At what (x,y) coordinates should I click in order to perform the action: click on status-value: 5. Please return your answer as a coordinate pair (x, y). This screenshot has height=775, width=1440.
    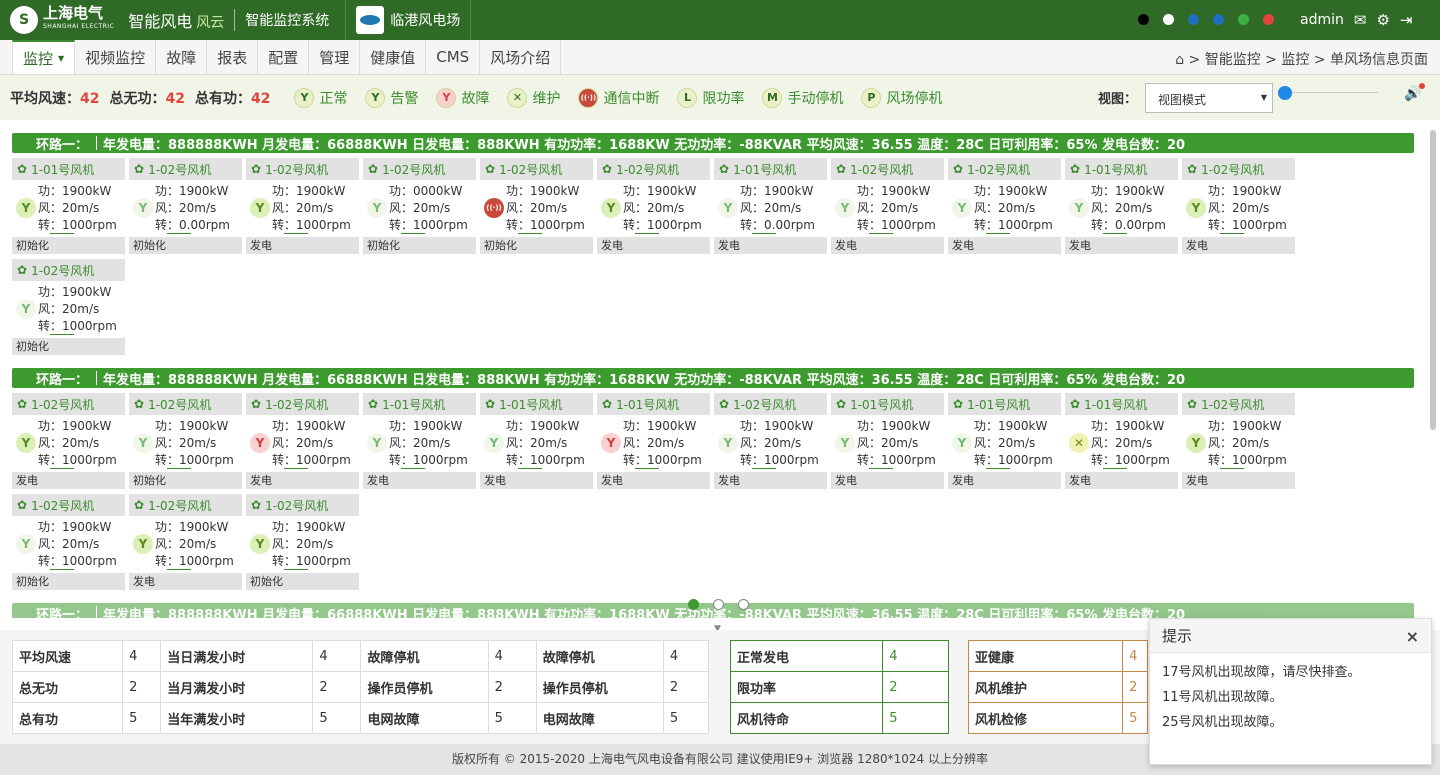
    Looking at the image, I should click on (1135, 718).